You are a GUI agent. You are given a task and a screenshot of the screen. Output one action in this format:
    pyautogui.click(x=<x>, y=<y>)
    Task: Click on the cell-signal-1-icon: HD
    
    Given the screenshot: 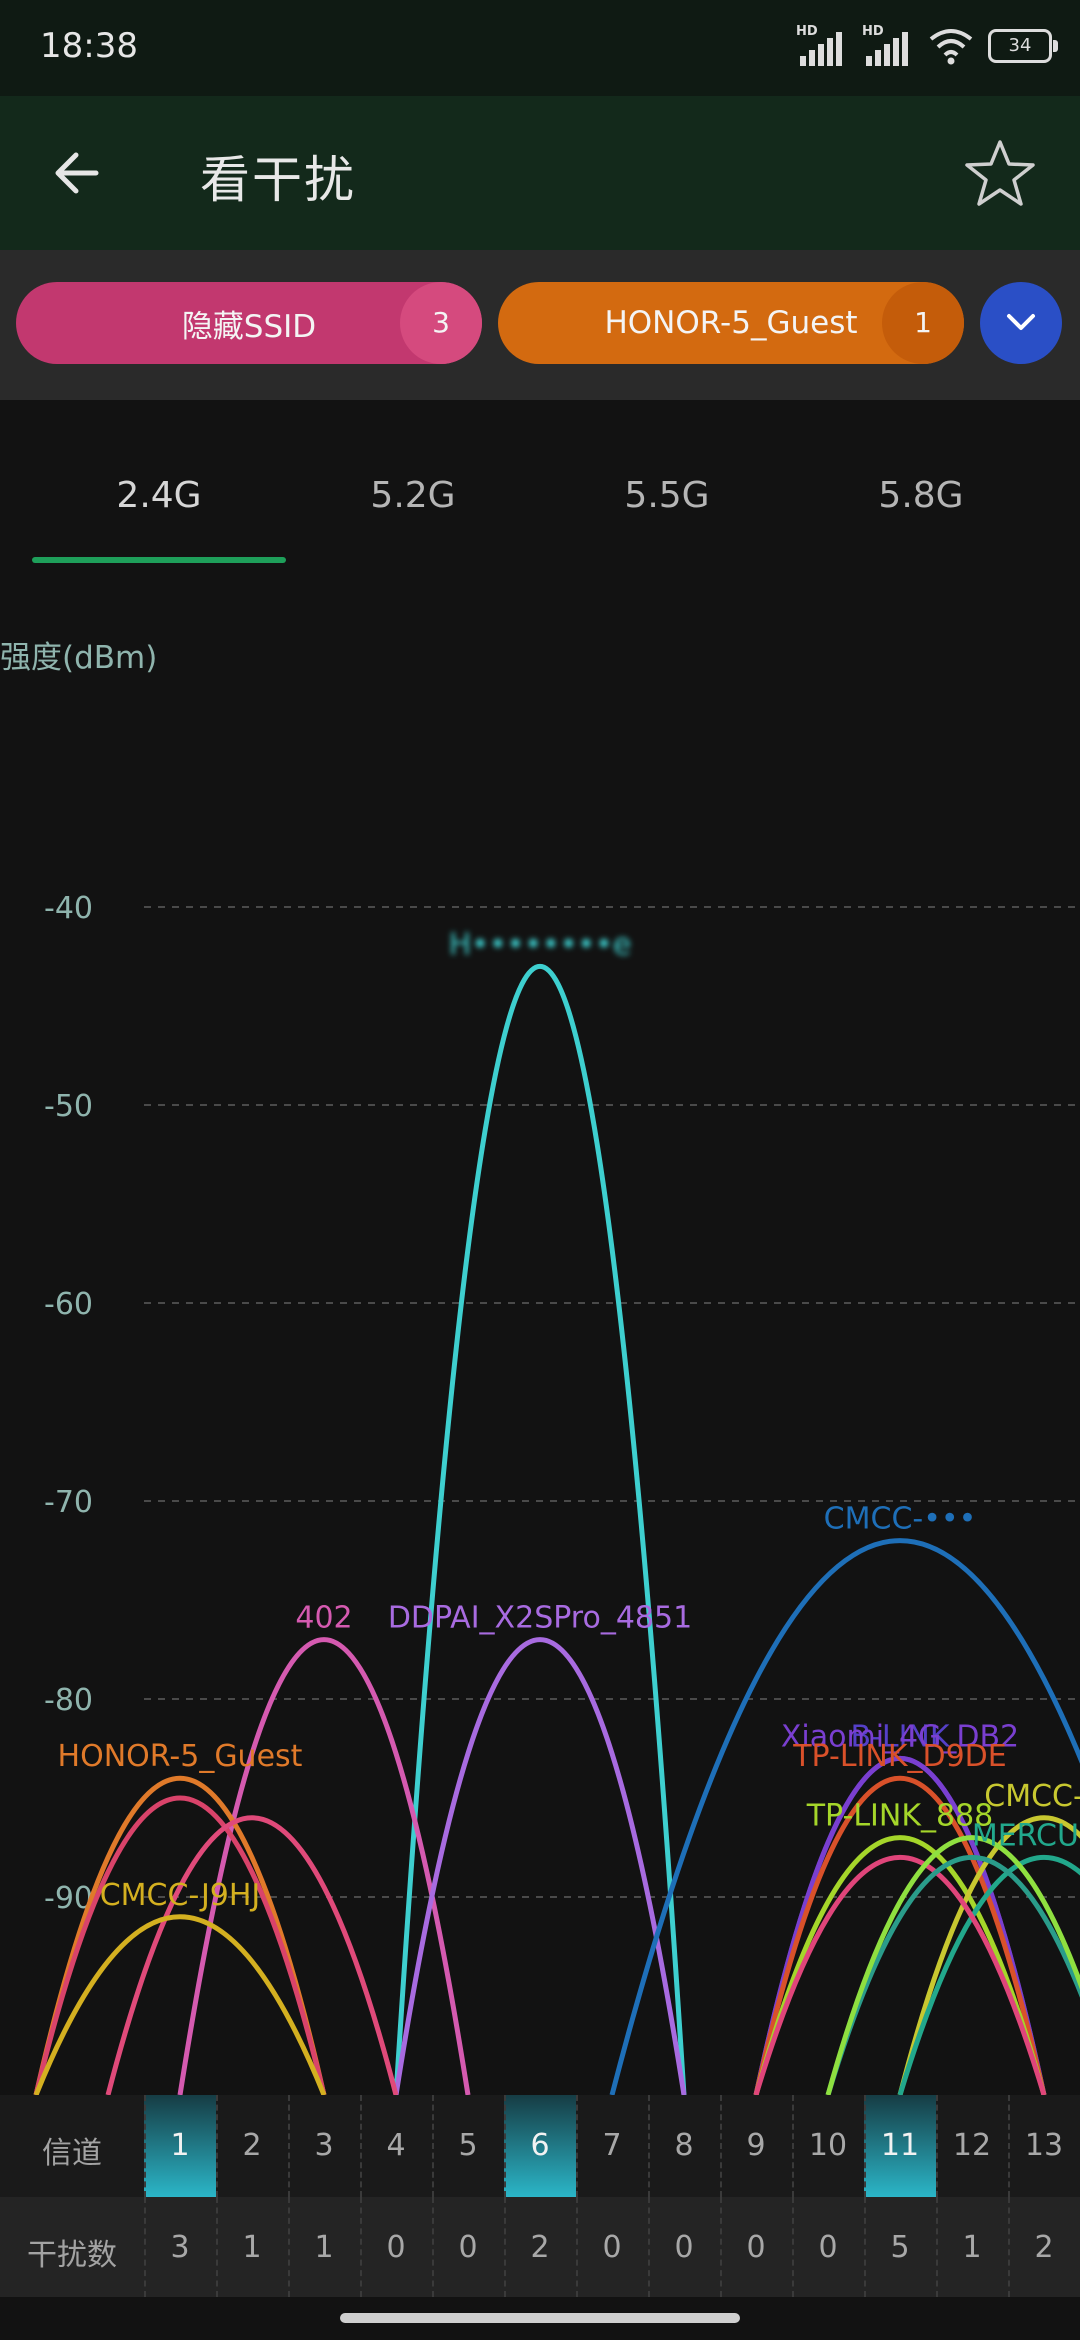 What is the action you would take?
    pyautogui.click(x=822, y=45)
    